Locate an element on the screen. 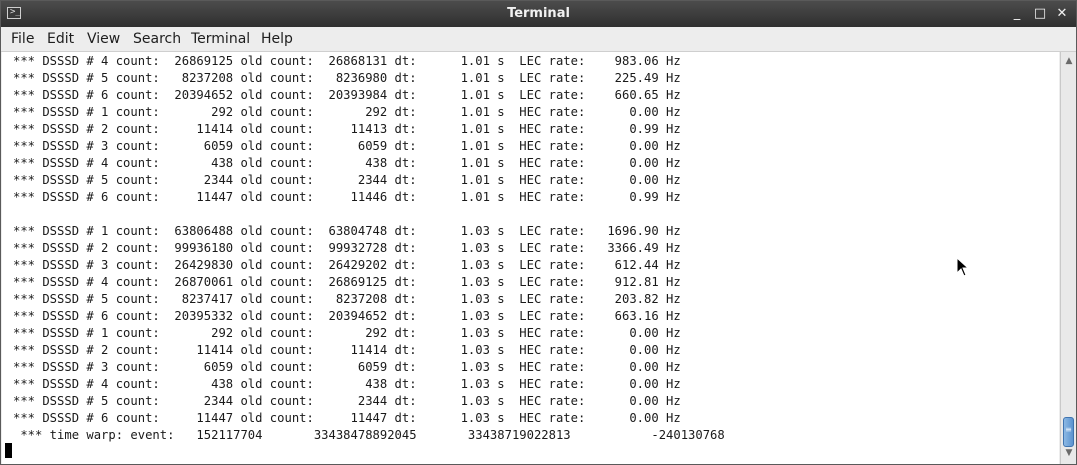 The image size is (1077, 465). close-button: ✕ is located at coordinates (1062, 14).